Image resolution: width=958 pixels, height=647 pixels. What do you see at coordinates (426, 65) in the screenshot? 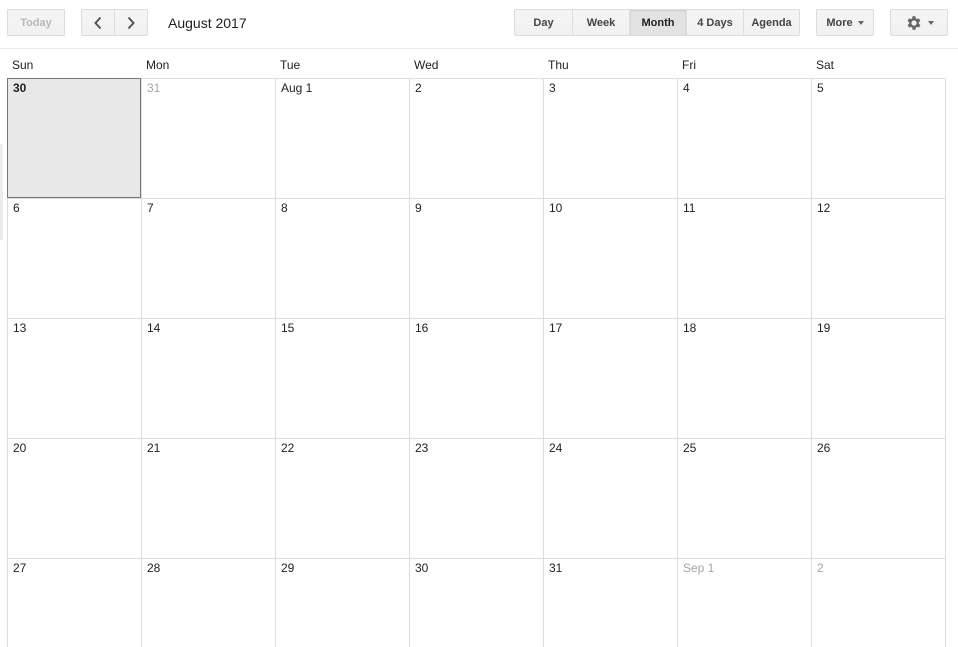
I see `weekday-label: Wed` at bounding box center [426, 65].